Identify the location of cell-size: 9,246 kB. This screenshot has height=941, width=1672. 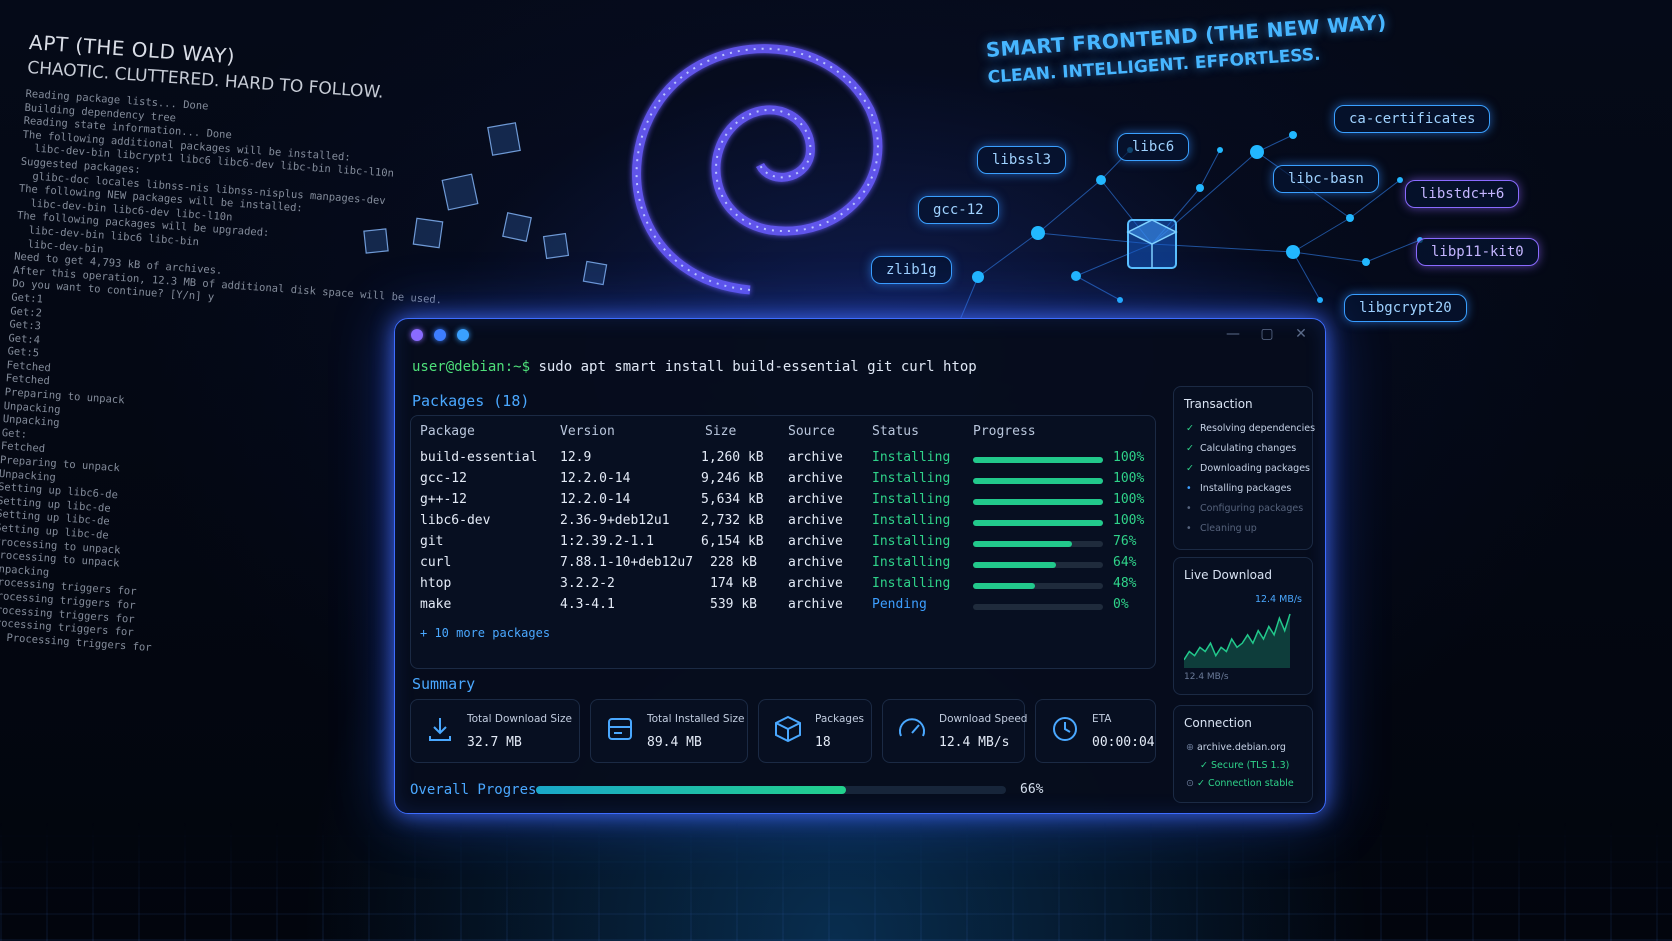
(732, 478).